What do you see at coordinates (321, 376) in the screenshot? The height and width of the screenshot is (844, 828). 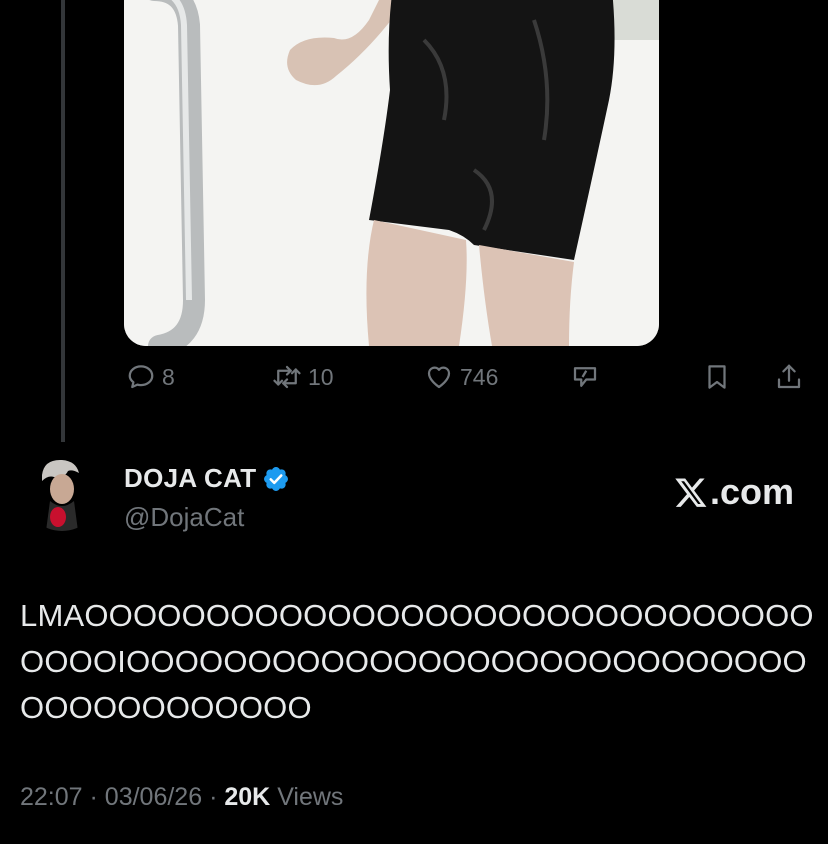 I see `retweet-count: 10` at bounding box center [321, 376].